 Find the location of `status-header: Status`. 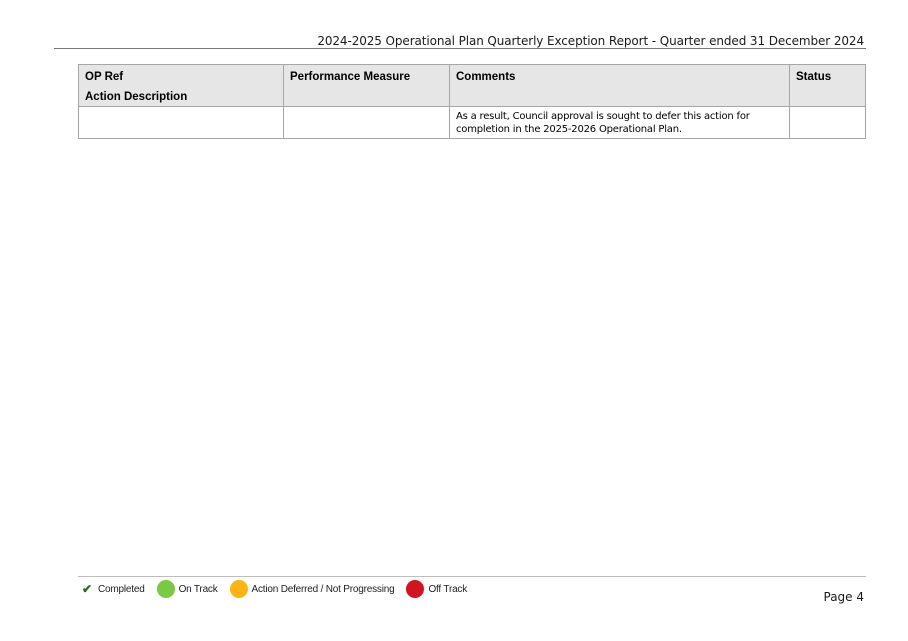

status-header: Status is located at coordinates (827, 85).